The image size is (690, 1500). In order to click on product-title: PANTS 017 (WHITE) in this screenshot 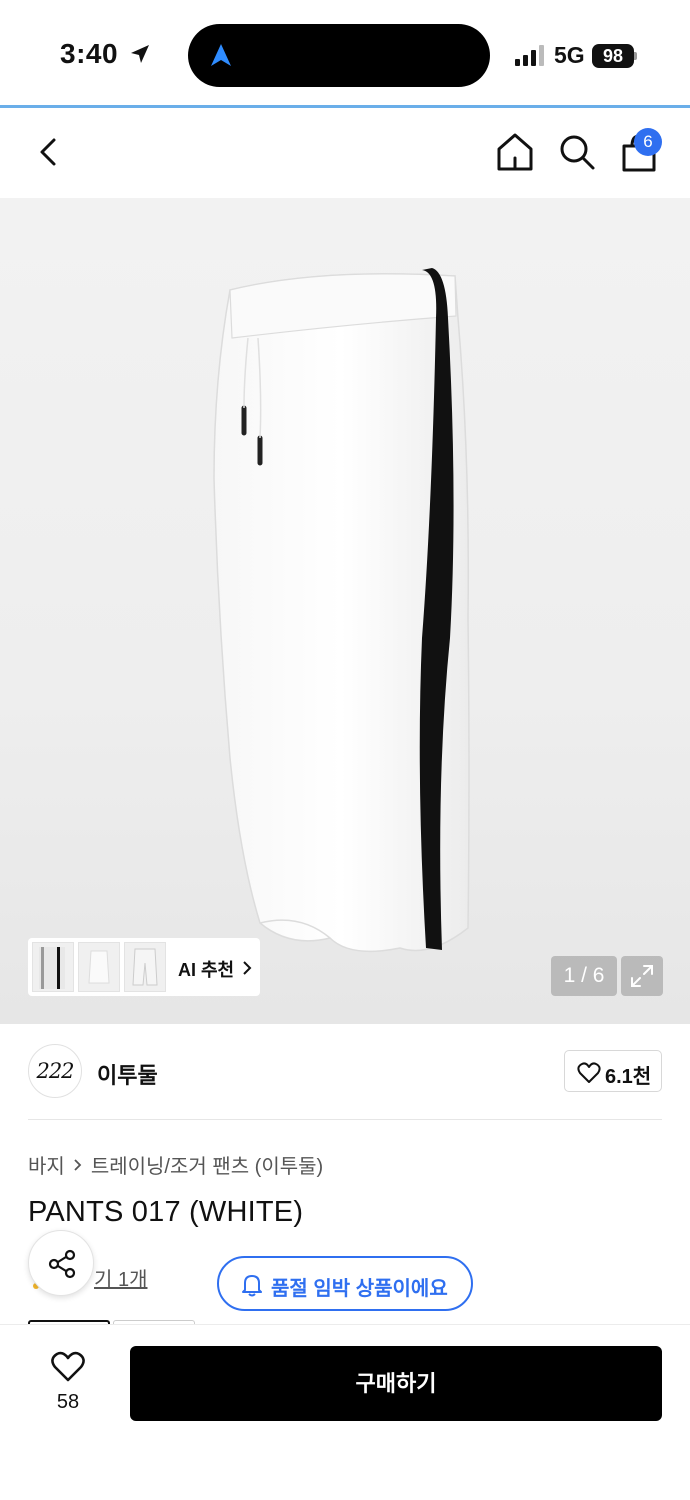, I will do `click(166, 1212)`.